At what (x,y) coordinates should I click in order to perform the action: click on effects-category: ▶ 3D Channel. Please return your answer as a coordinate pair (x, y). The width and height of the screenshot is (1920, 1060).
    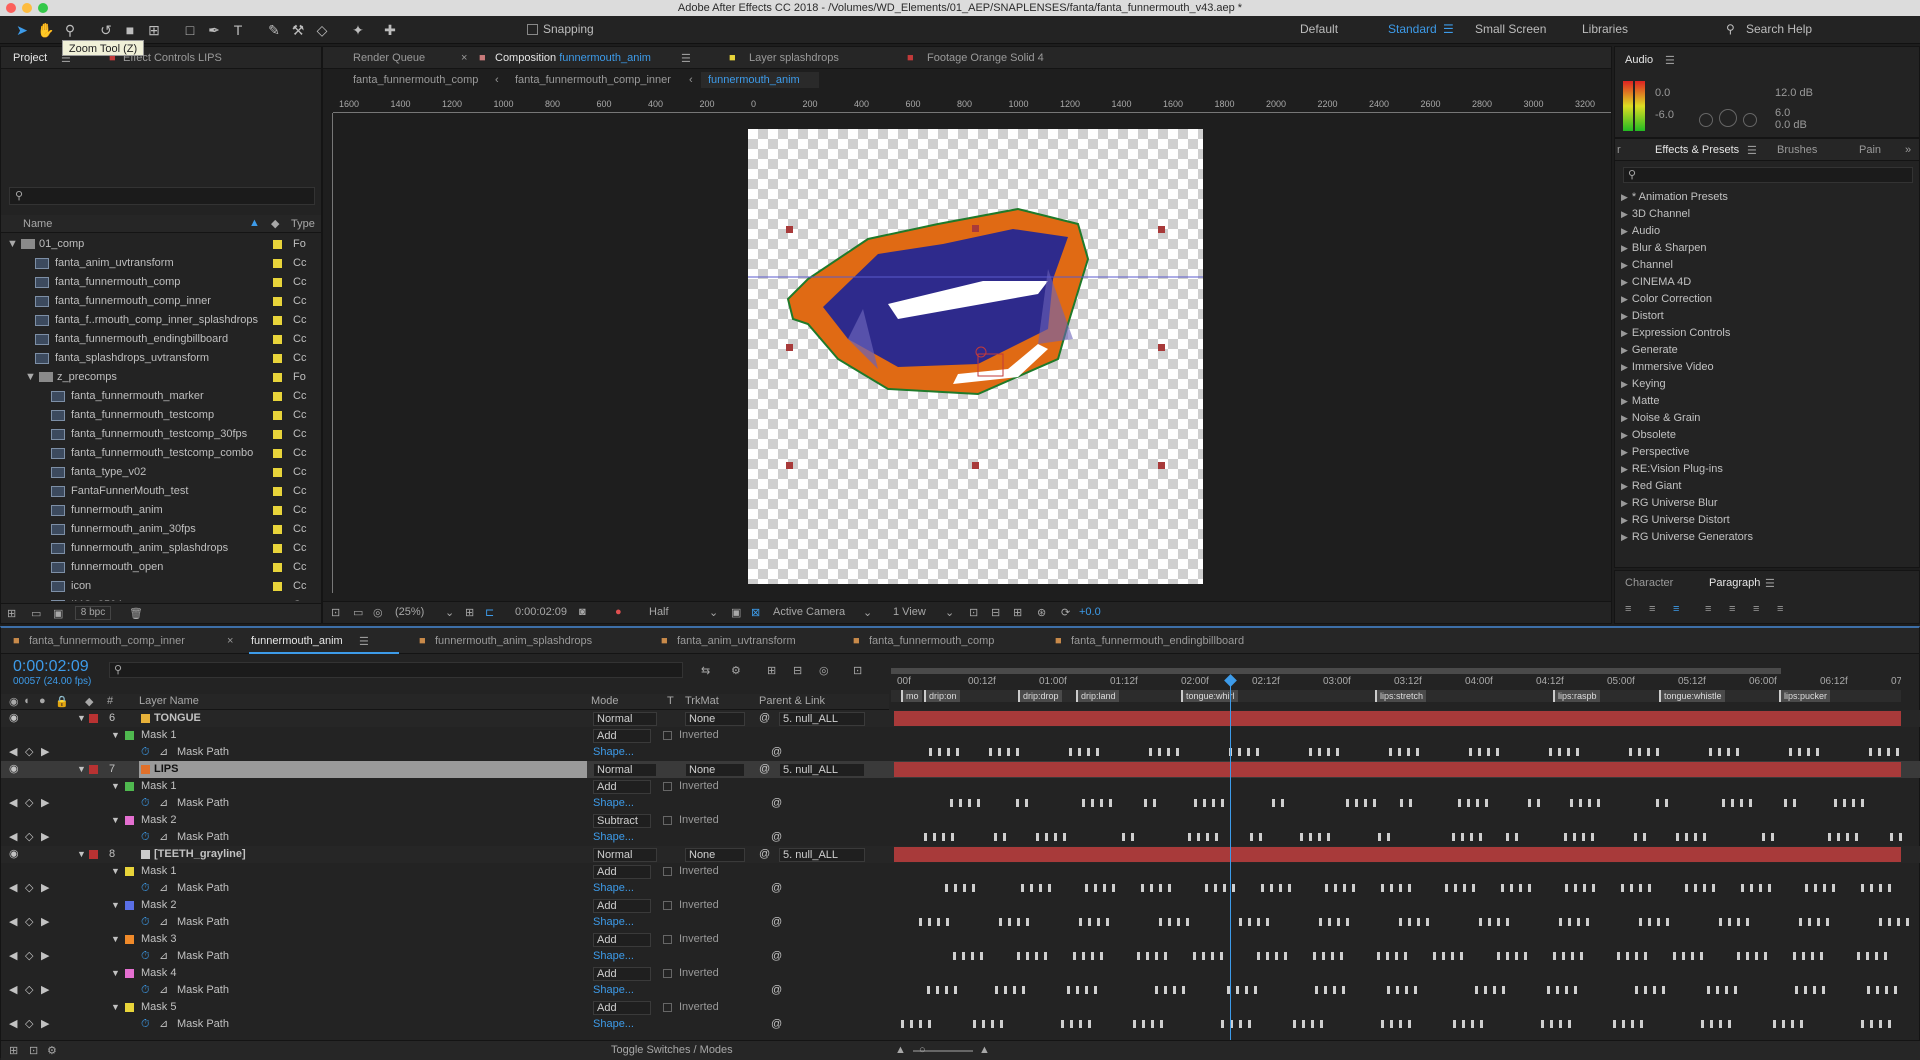
    Looking at the image, I should click on (1655, 214).